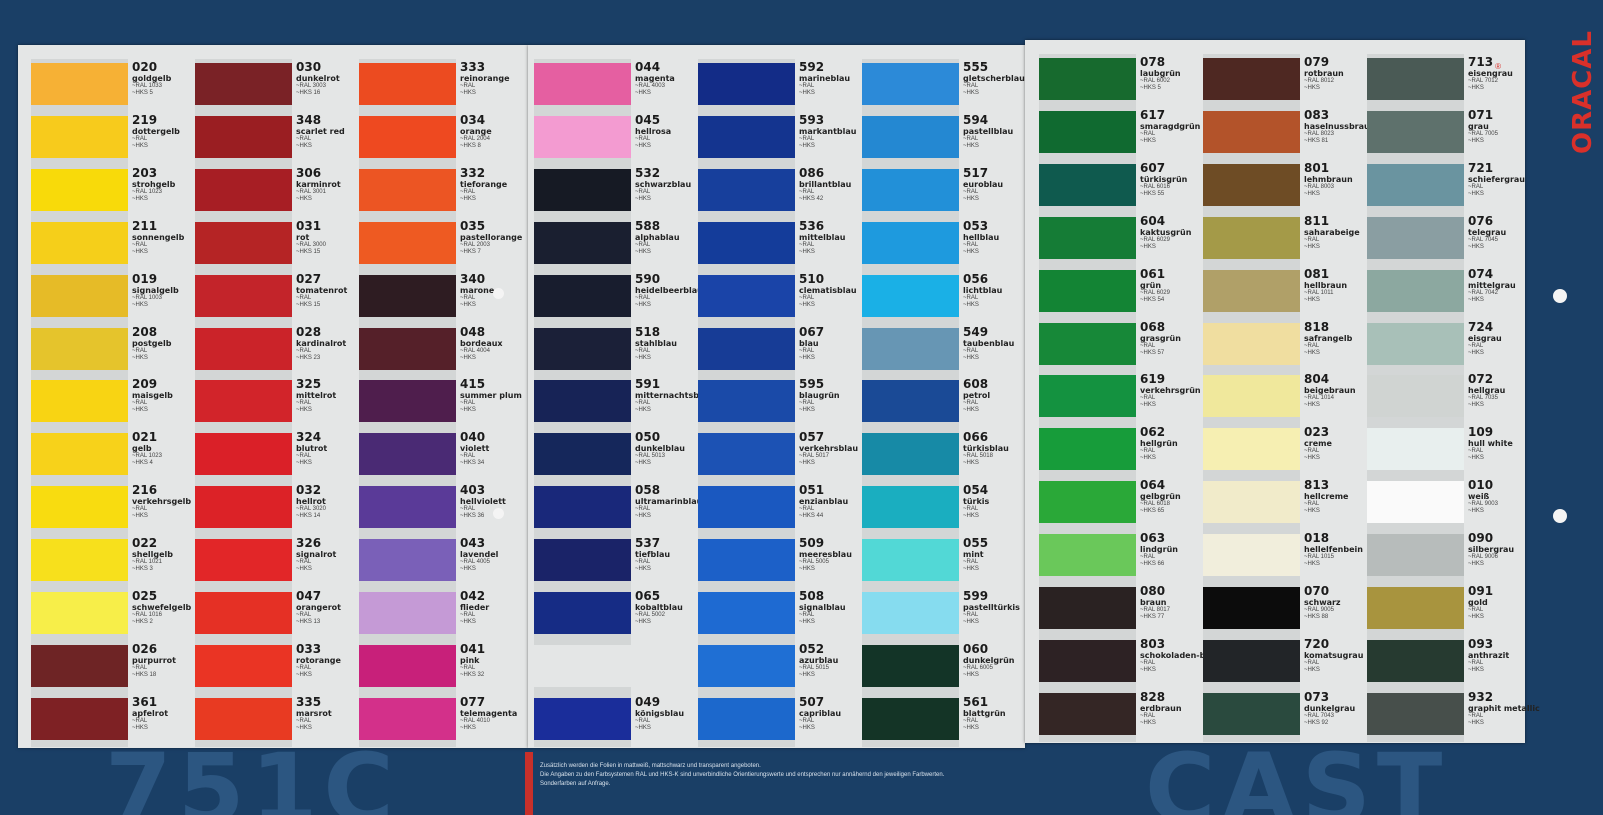 The height and width of the screenshot is (815, 1603). I want to click on swatch-code: 607, so click(1153, 167).